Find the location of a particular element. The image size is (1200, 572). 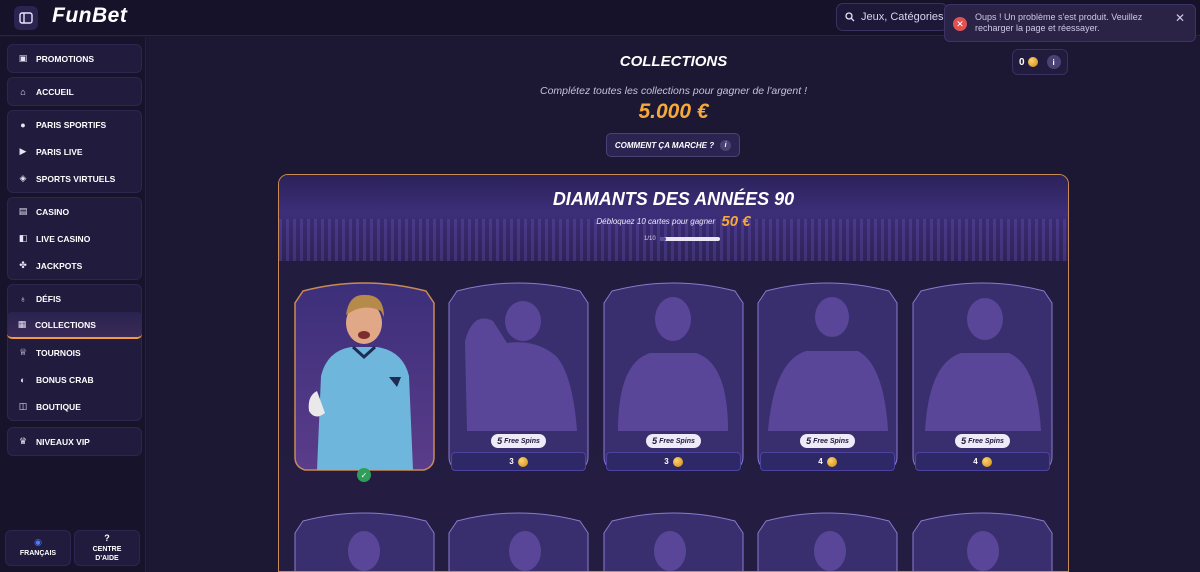

how-it-works-button: COMMENT ÇA MARCHE ? i is located at coordinates (673, 145).